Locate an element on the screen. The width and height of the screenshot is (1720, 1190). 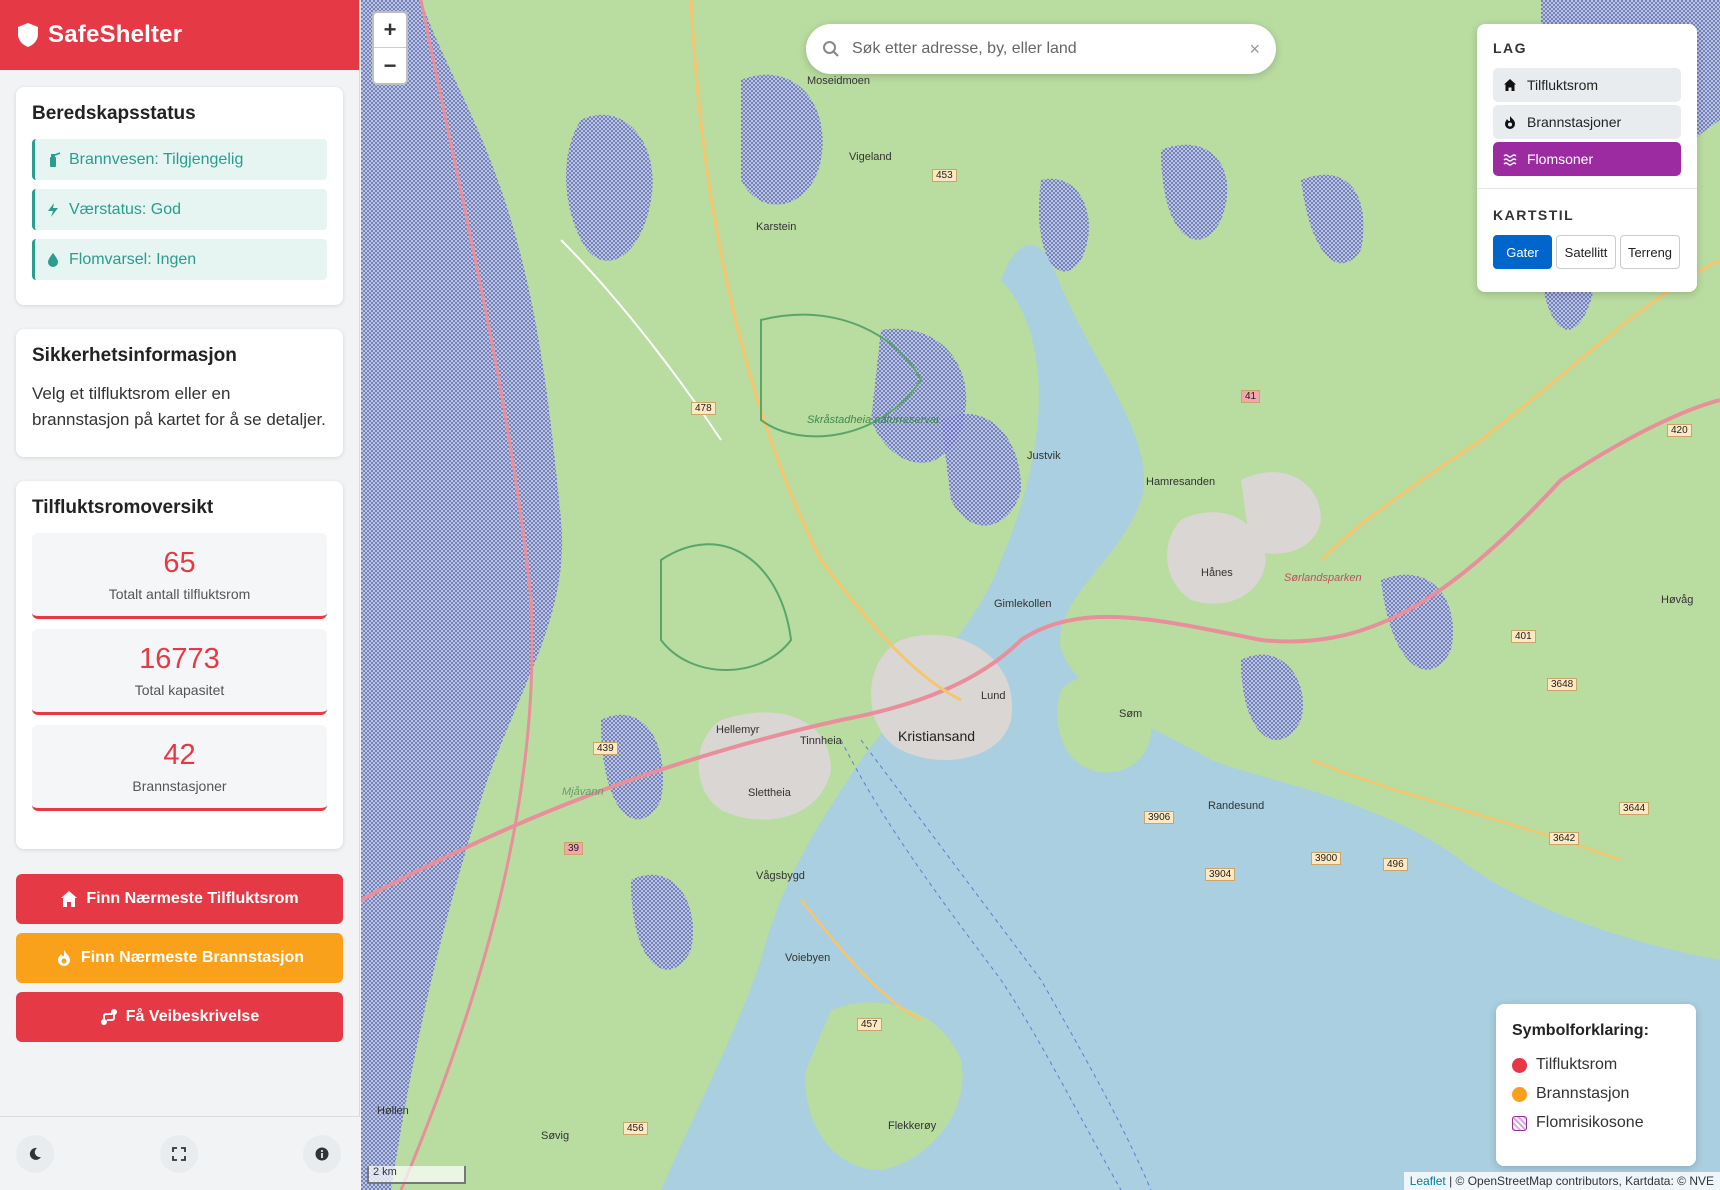
stat-value: 42 is located at coordinates (179, 755).